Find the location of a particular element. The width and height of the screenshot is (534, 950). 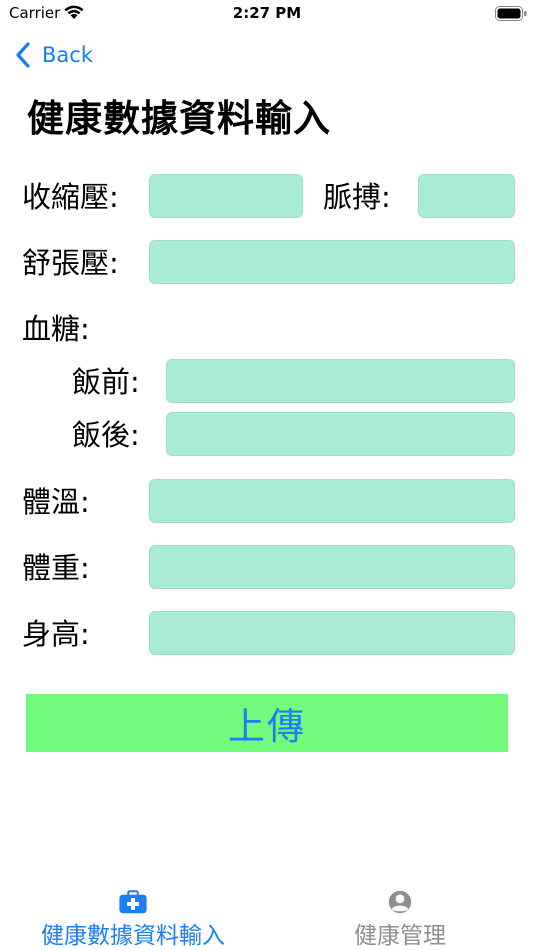

systolic-label: 收縮壓: is located at coordinates (70, 197).